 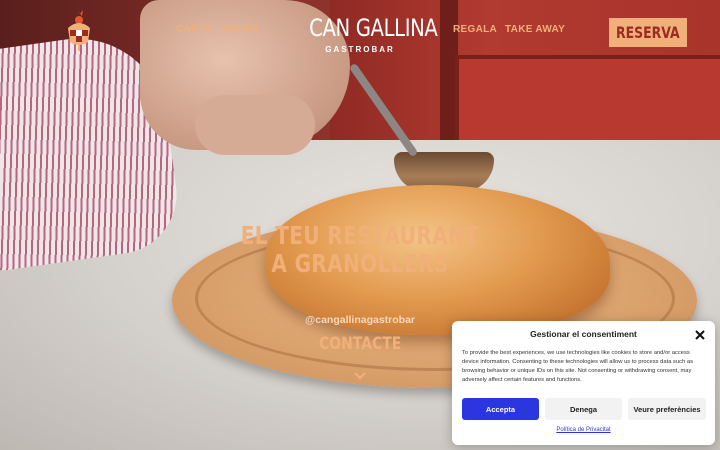 What do you see at coordinates (475, 29) in the screenshot?
I see `nav-regala: REGALA` at bounding box center [475, 29].